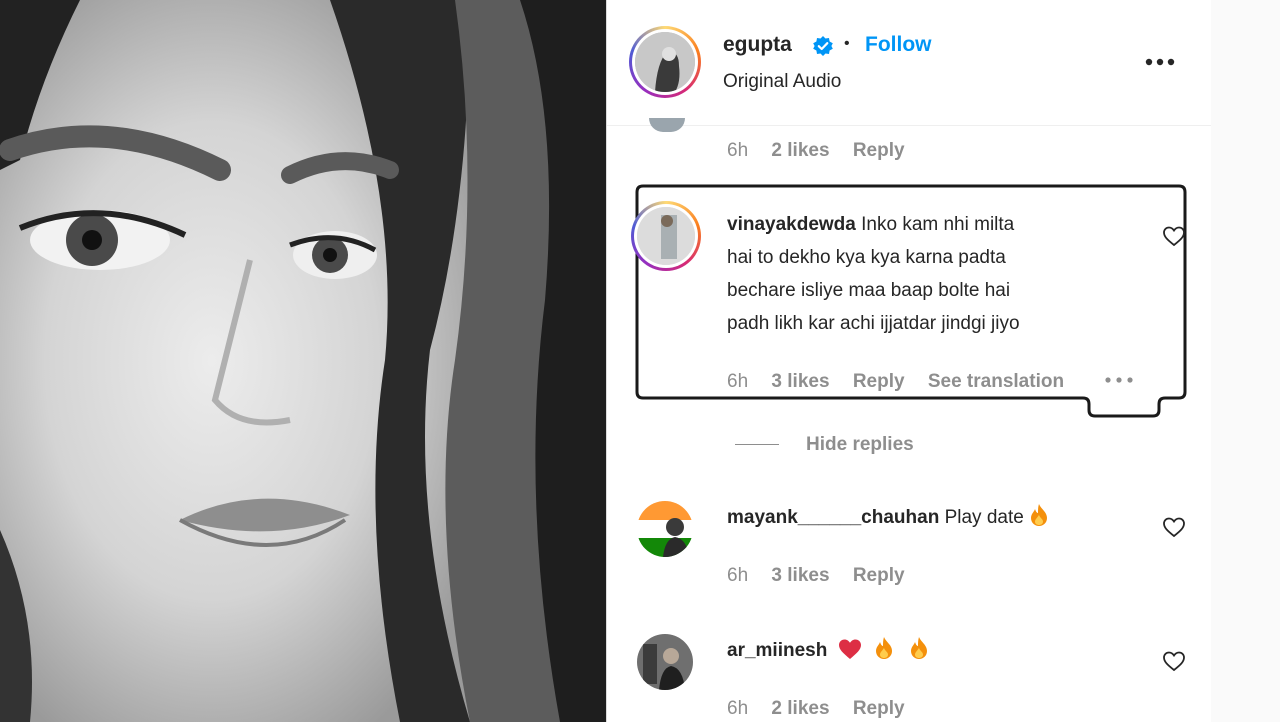 The width and height of the screenshot is (1280, 722). What do you see at coordinates (909, 63) in the screenshot?
I see `post-header: egupta • Follow Original Audio` at bounding box center [909, 63].